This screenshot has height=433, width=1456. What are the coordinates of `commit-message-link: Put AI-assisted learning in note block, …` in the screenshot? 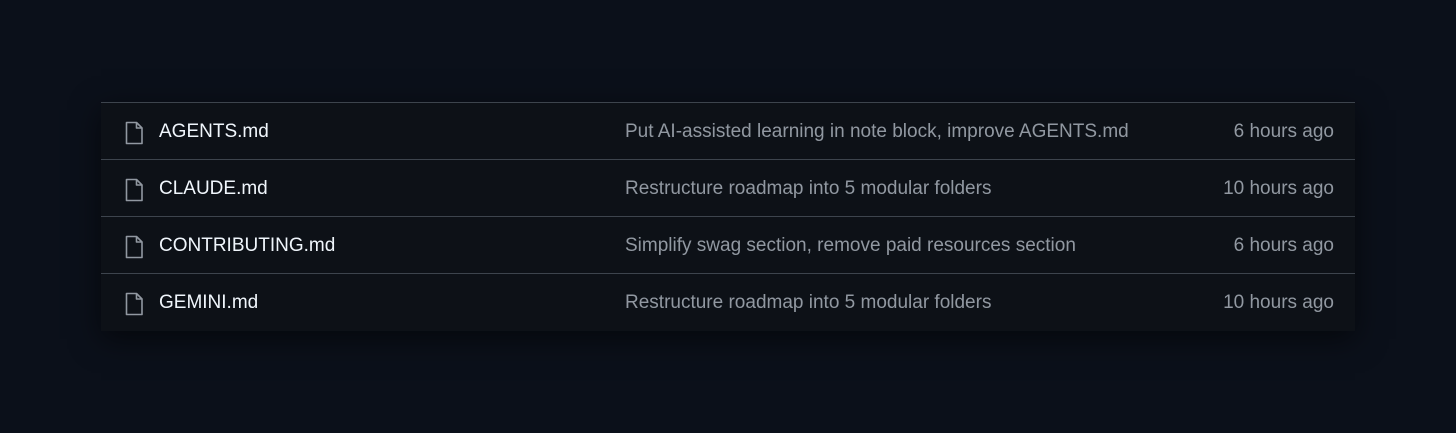 It's located at (877, 131).